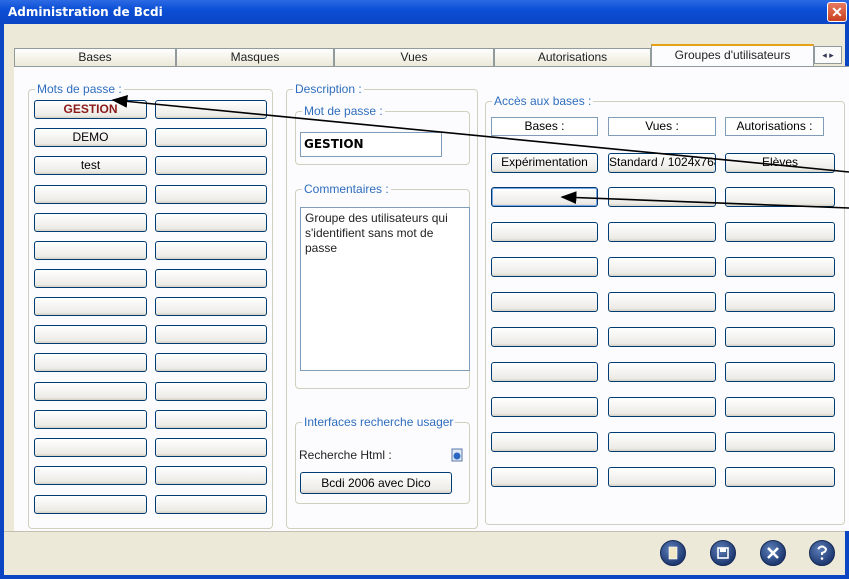 This screenshot has width=849, height=579. I want to click on access-view-cell: Standard / 1024x768, so click(662, 163).